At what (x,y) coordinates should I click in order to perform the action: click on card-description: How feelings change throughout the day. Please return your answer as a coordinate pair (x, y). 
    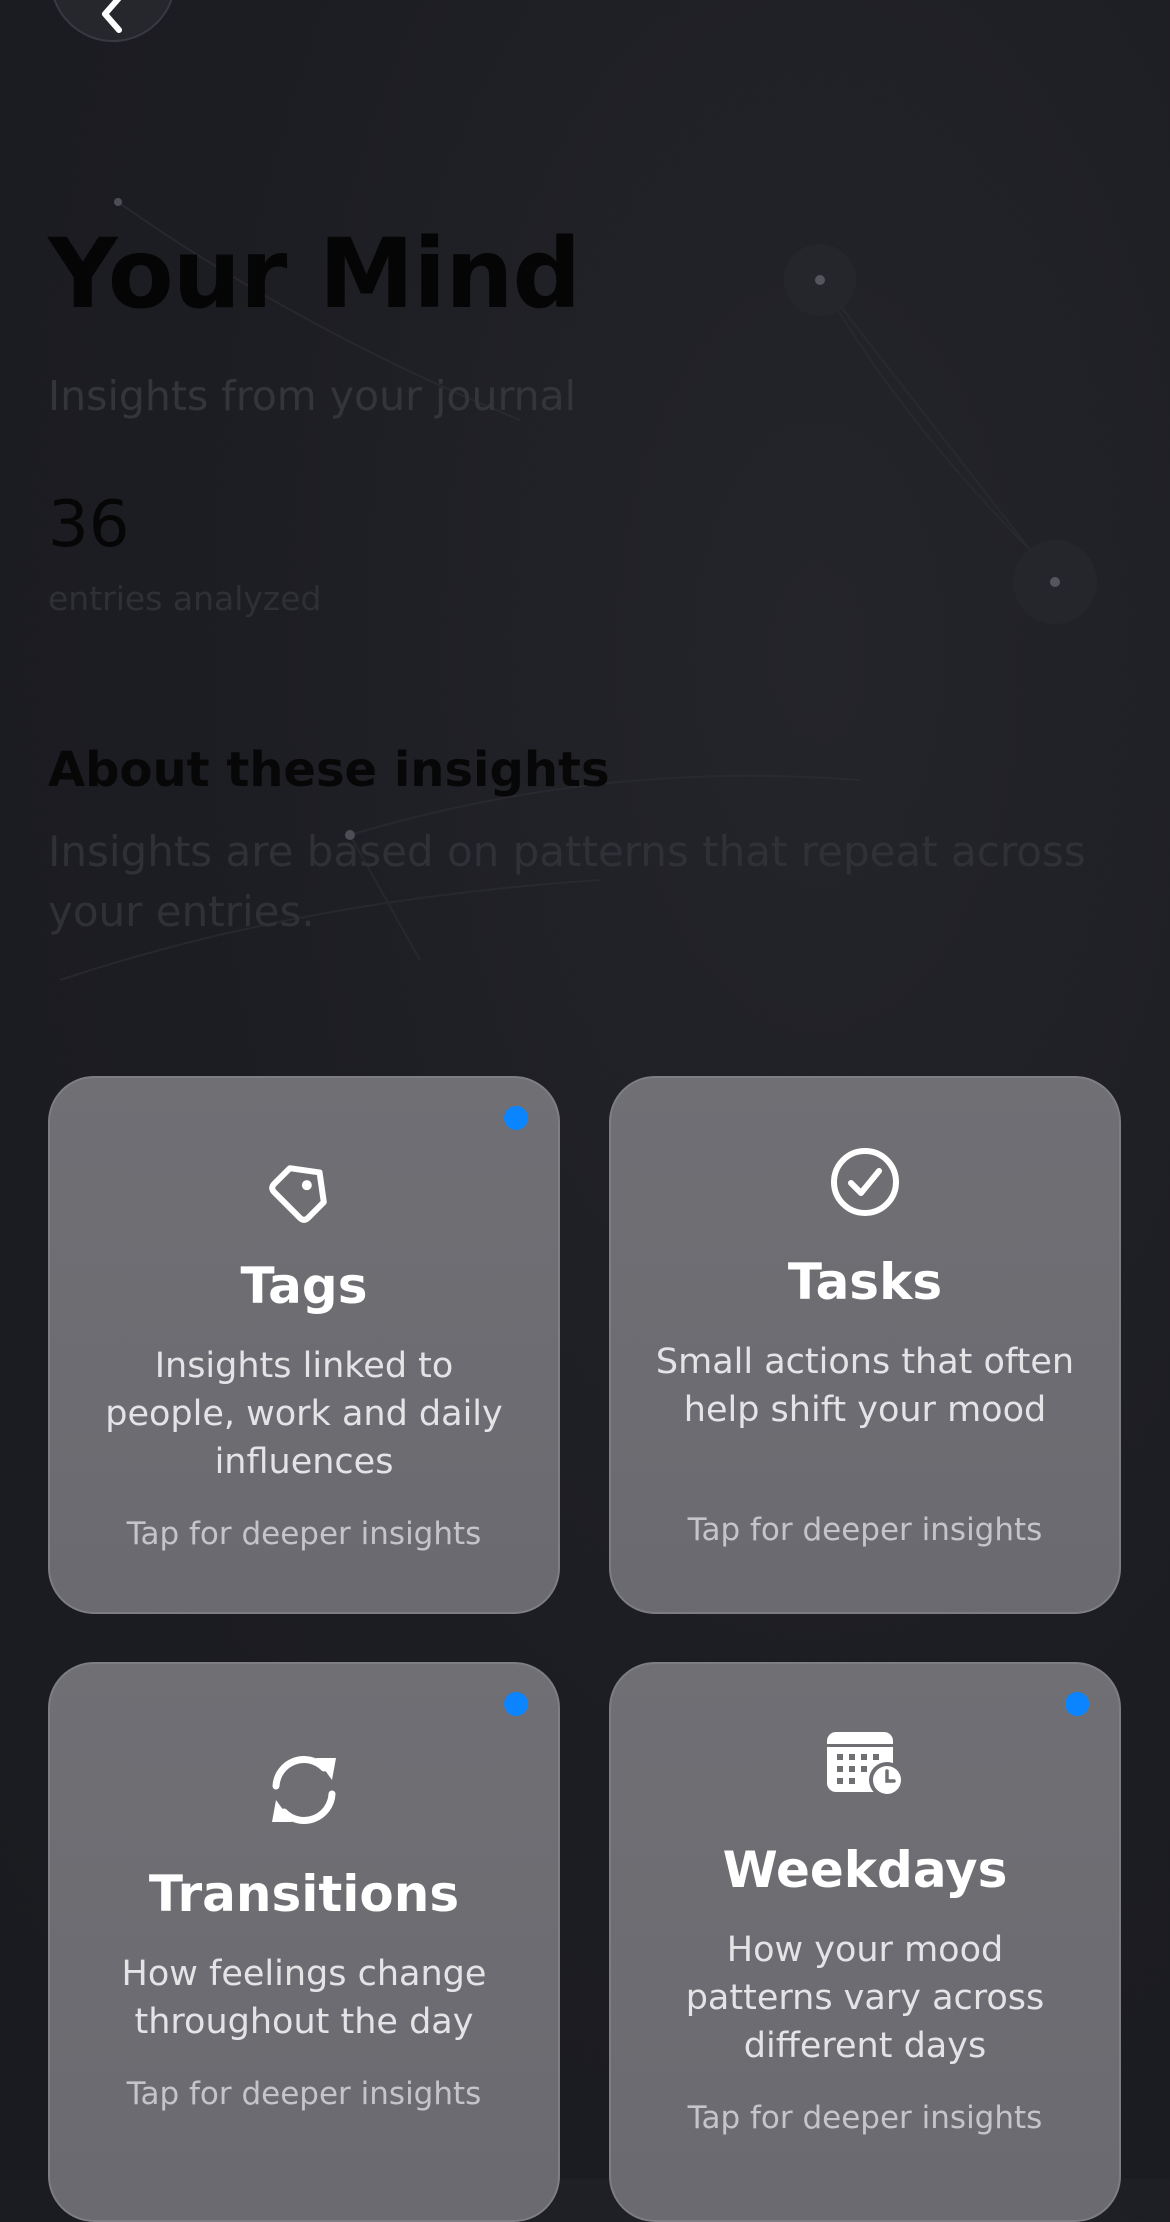
    Looking at the image, I should click on (304, 1998).